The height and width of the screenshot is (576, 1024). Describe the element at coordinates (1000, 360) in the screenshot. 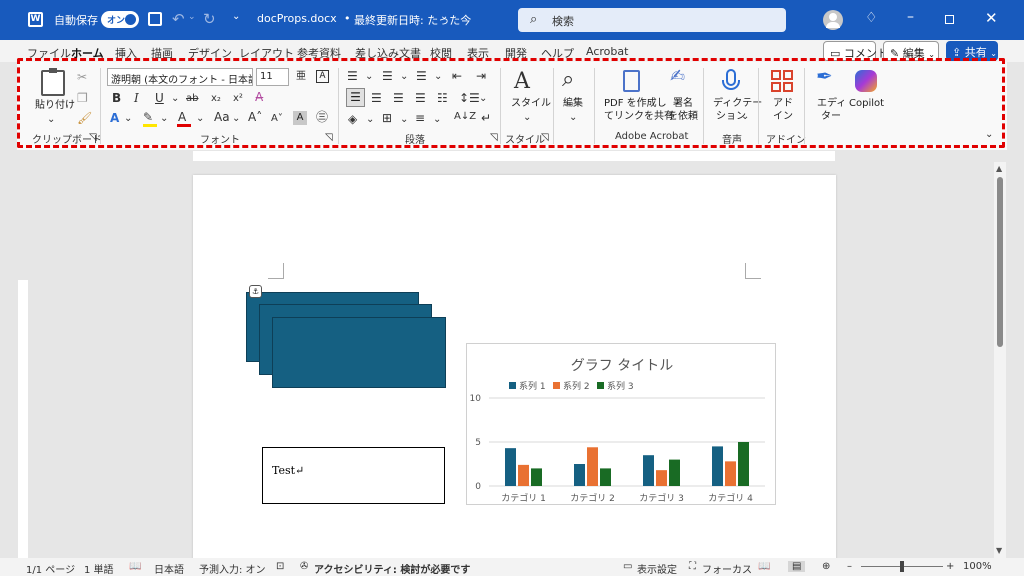

I see `vertical-scrollbar: ▲ ▼` at that location.